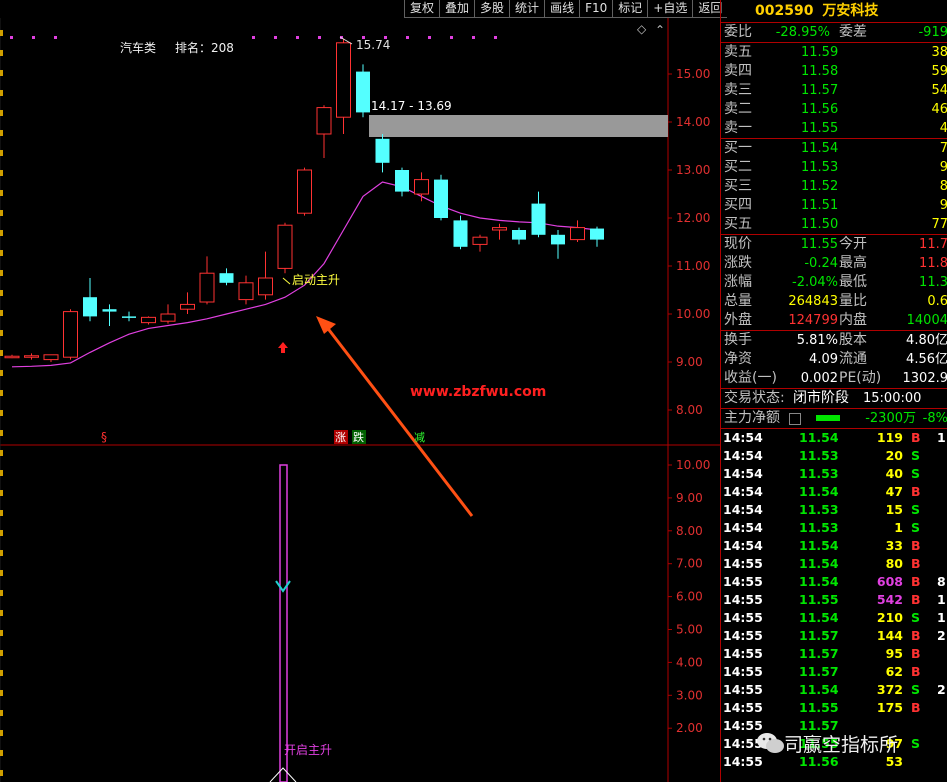  Describe the element at coordinates (562, 9) in the screenshot. I see `toolbar-button-4: 画线` at that location.